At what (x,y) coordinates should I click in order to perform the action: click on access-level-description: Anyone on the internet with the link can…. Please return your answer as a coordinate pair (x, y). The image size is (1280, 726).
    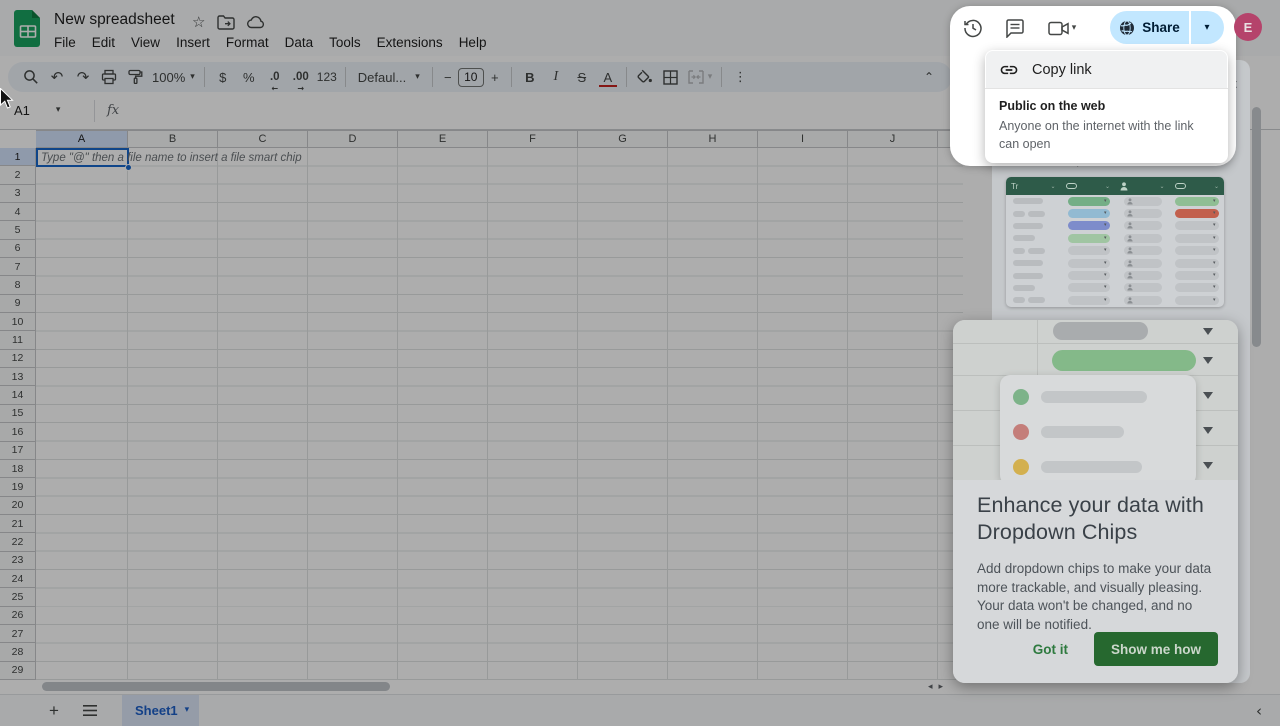
    Looking at the image, I should click on (1096, 135).